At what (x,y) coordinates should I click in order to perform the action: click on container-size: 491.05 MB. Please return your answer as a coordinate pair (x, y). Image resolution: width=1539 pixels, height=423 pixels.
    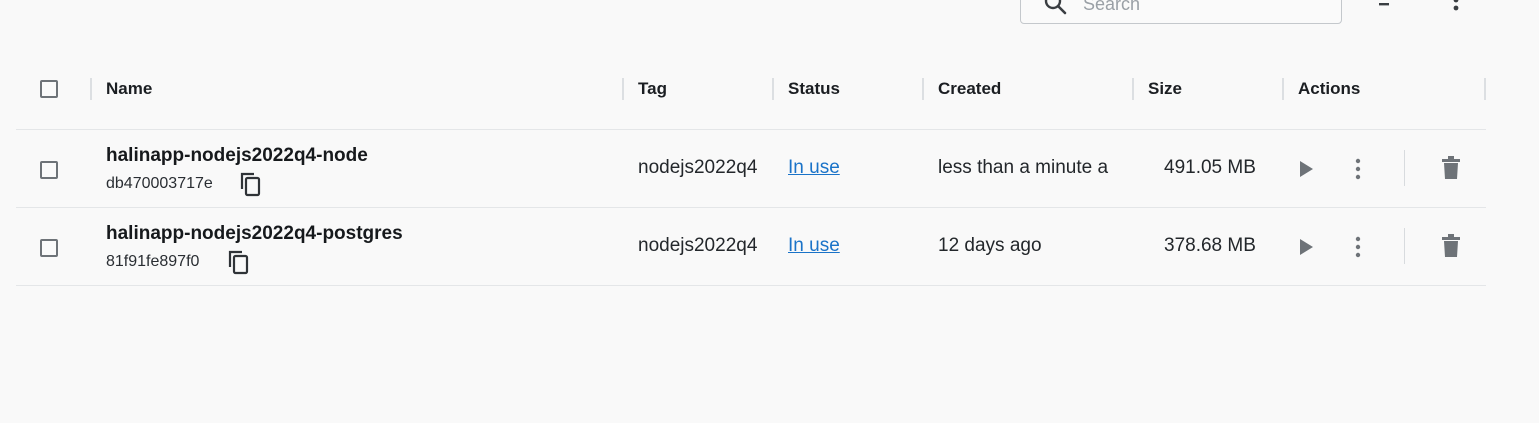
    Looking at the image, I should click on (1210, 167).